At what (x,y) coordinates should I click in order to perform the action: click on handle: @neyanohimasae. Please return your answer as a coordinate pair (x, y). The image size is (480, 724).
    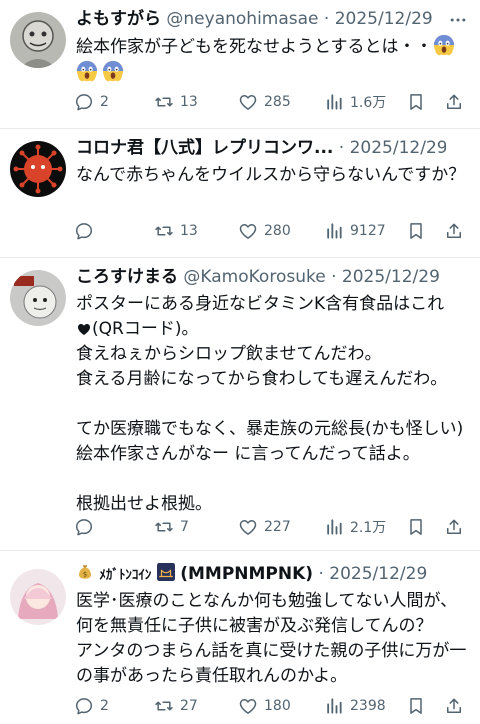
    Looking at the image, I should click on (242, 19).